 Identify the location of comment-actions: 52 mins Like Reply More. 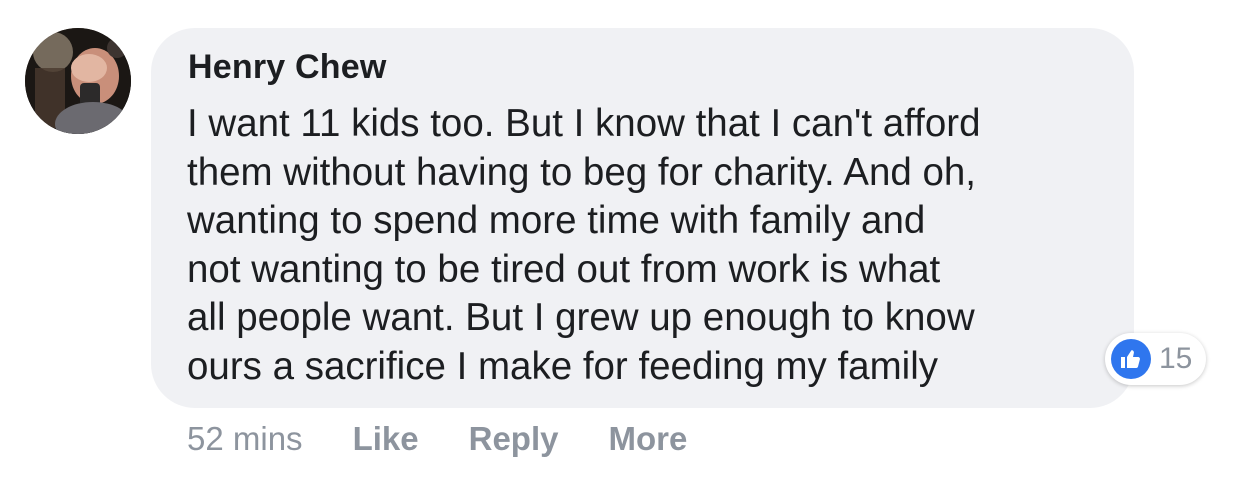
(462, 439).